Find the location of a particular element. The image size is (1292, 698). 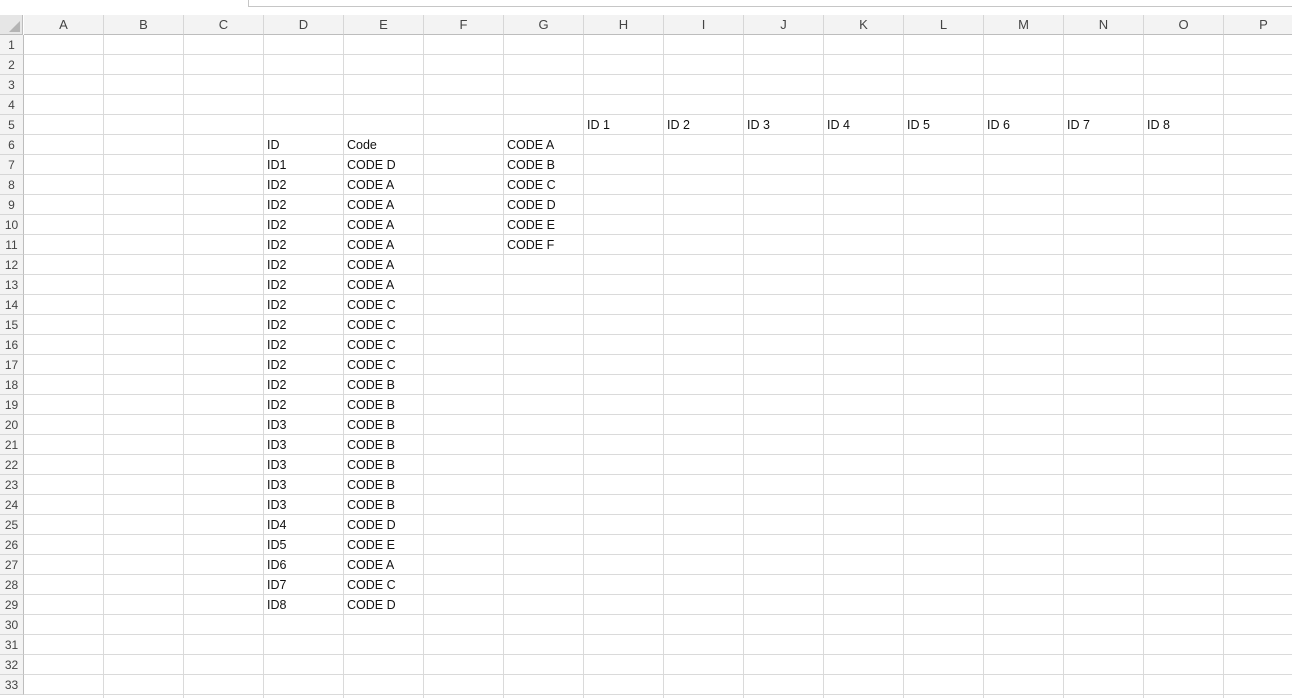

matrix-row-label: CODE A is located at coordinates (543, 144).